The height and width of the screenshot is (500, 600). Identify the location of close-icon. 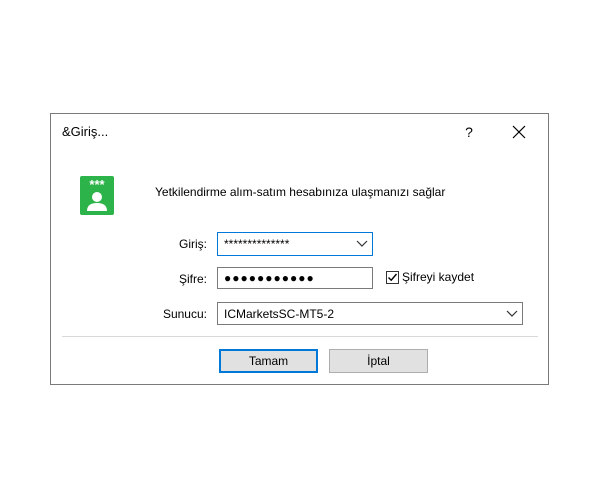
(519, 132).